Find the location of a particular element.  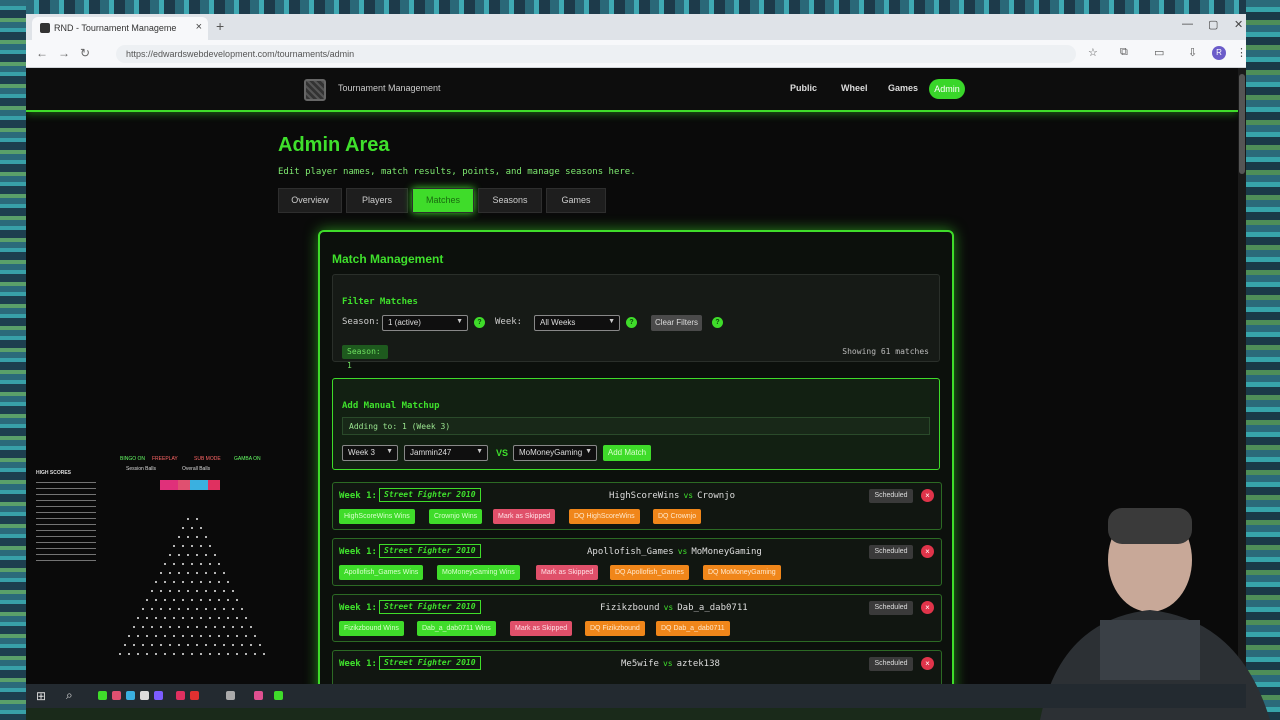

menu-kebab-icon: ⋮ is located at coordinates (1241, 52).